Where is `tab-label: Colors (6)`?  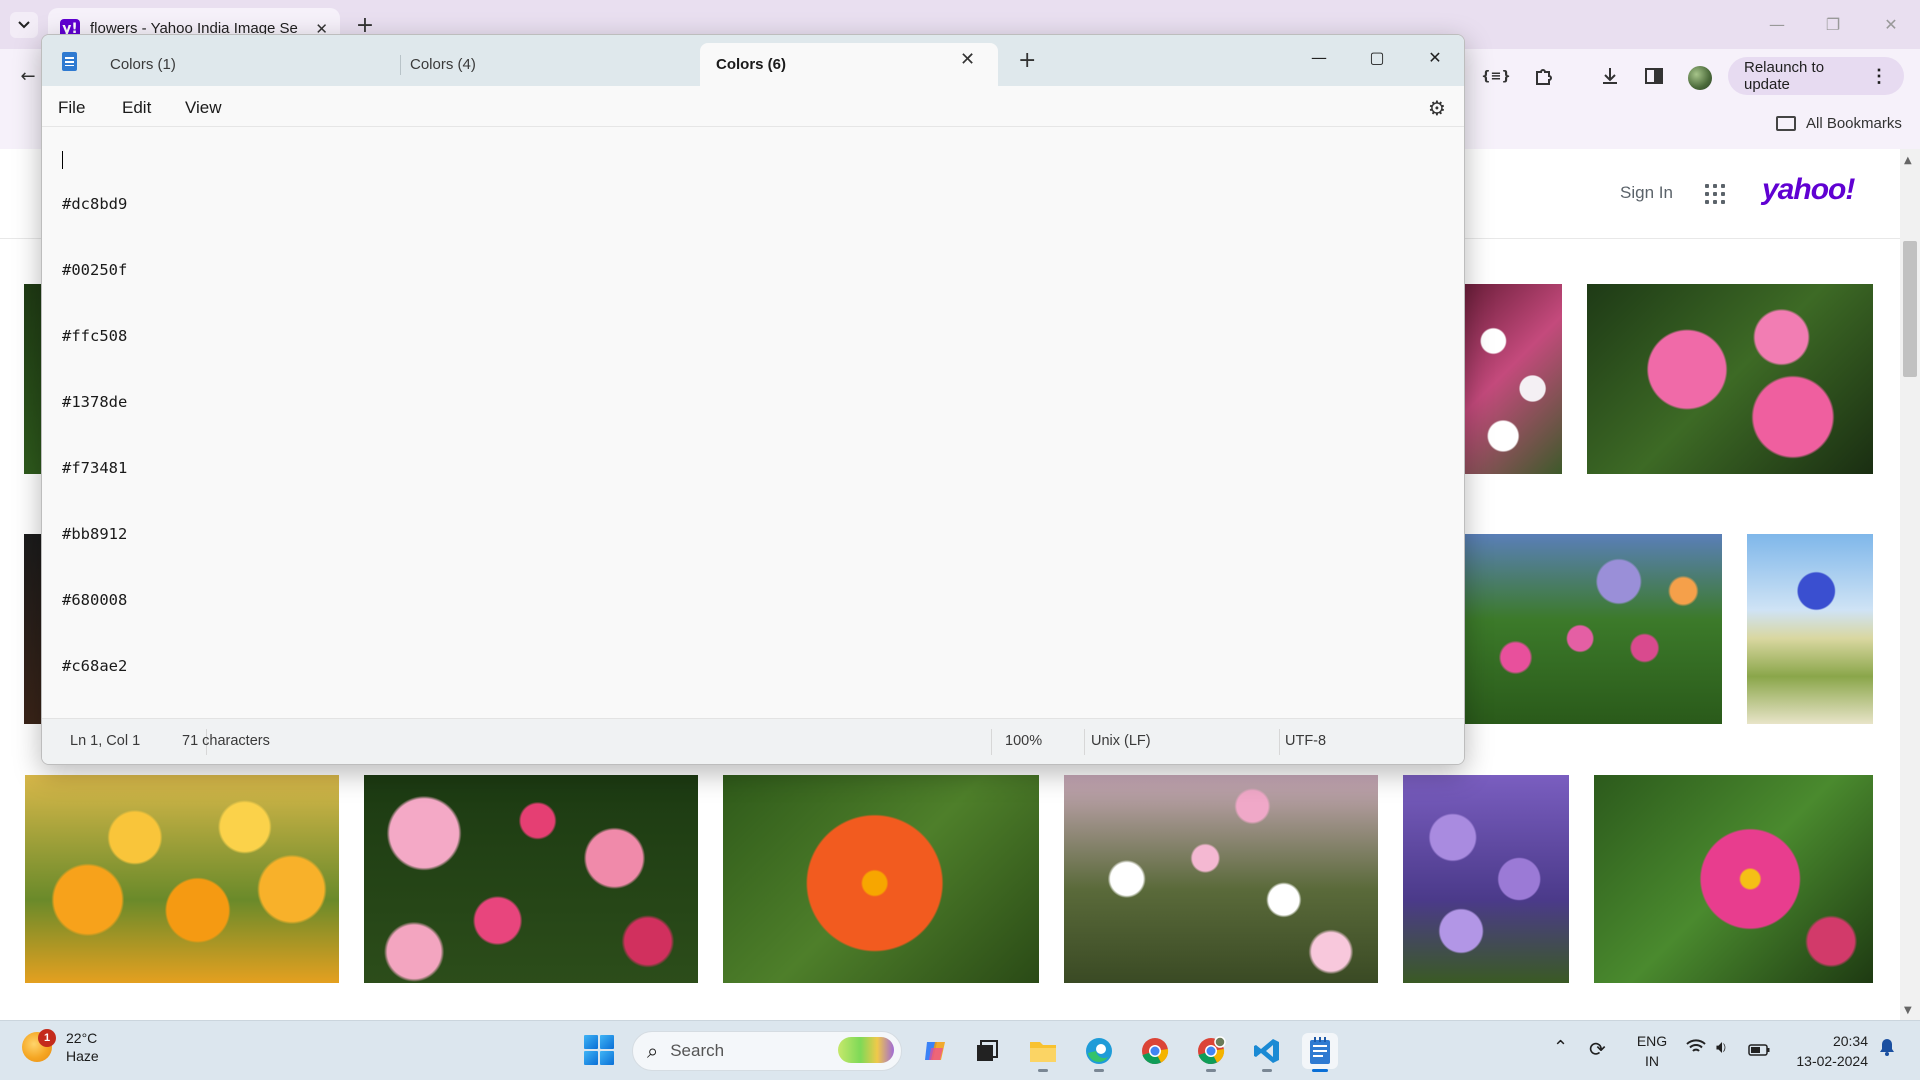 tab-label: Colors (6) is located at coordinates (751, 64).